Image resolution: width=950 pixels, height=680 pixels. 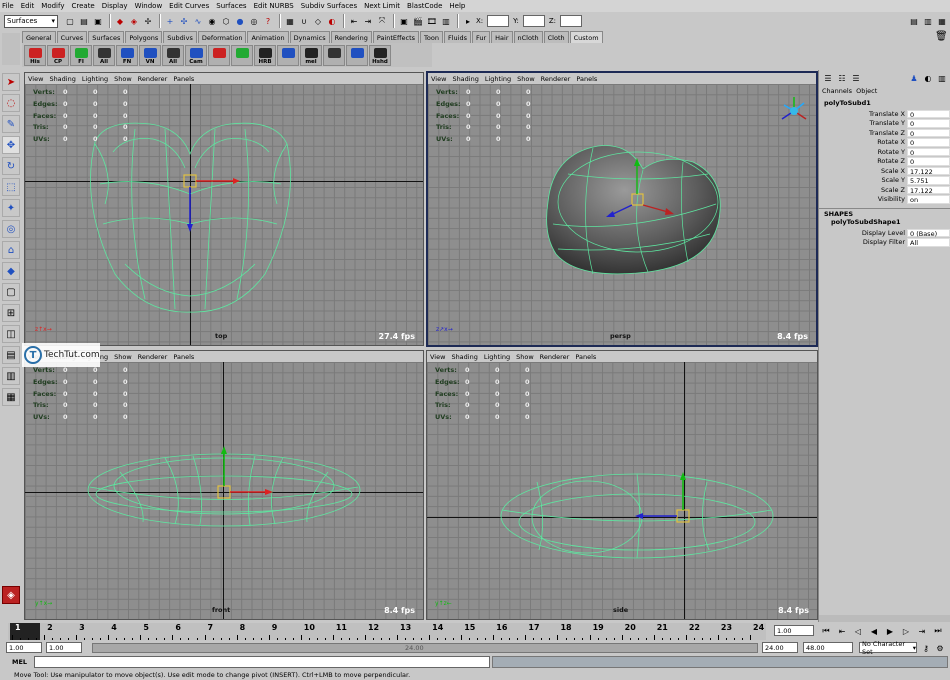 What do you see at coordinates (11, 397) in the screenshot?
I see `layout-extra-icon: ▦` at bounding box center [11, 397].